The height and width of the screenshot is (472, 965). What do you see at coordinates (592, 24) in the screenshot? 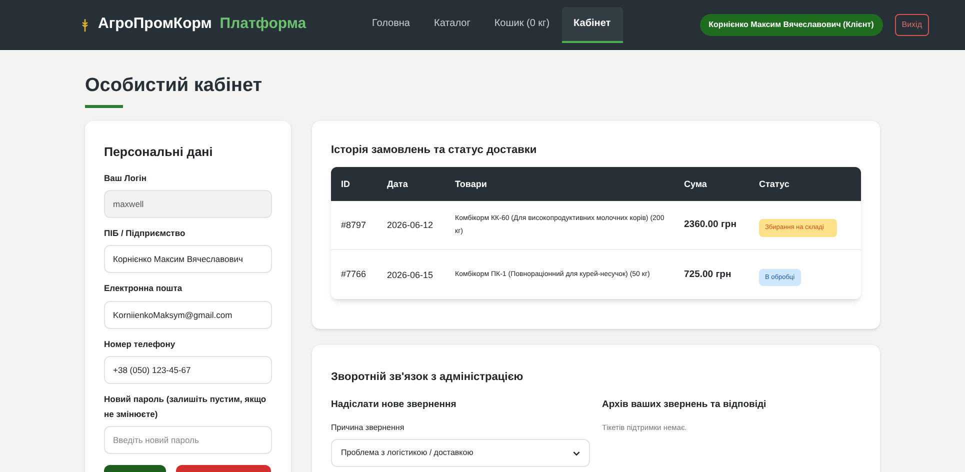
I see `nav-tab: Кабінет` at bounding box center [592, 24].